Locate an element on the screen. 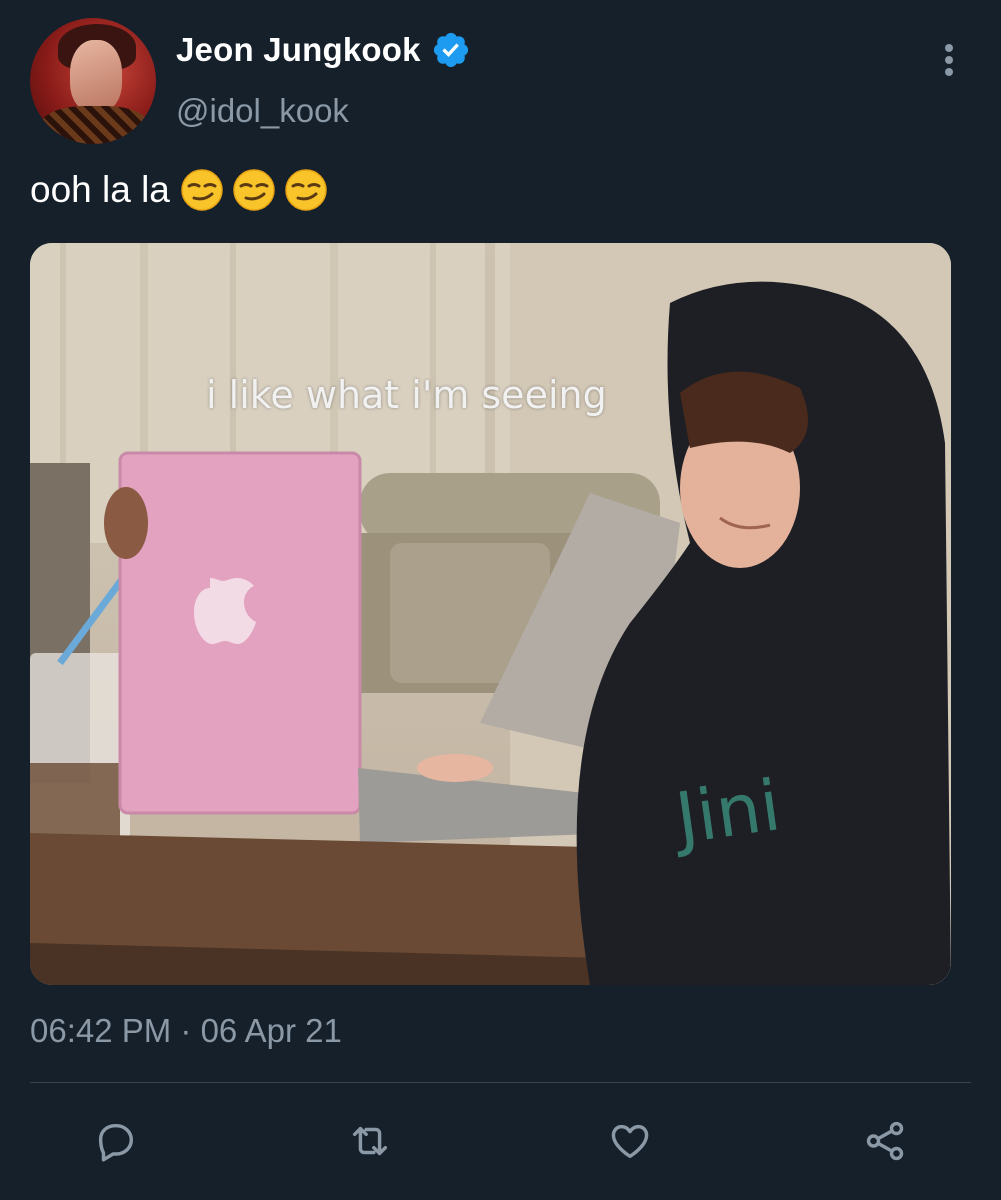 This screenshot has height=1200, width=1001. avatar is located at coordinates (93, 81).